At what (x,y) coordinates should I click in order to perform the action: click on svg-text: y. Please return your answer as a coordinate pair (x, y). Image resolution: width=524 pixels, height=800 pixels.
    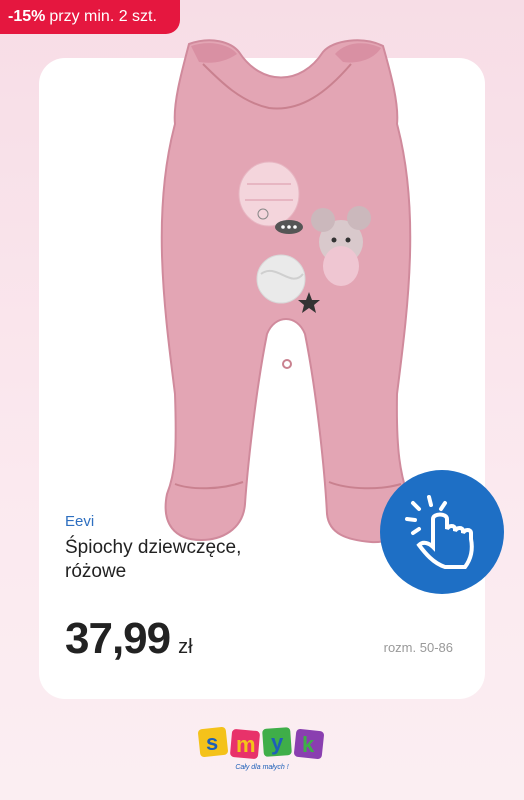
    Looking at the image, I should click on (277, 742).